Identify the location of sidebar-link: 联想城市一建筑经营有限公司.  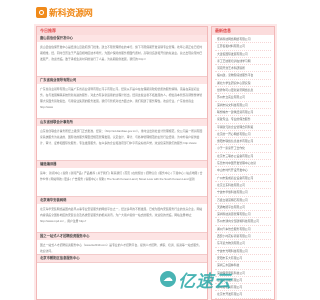
(243, 113).